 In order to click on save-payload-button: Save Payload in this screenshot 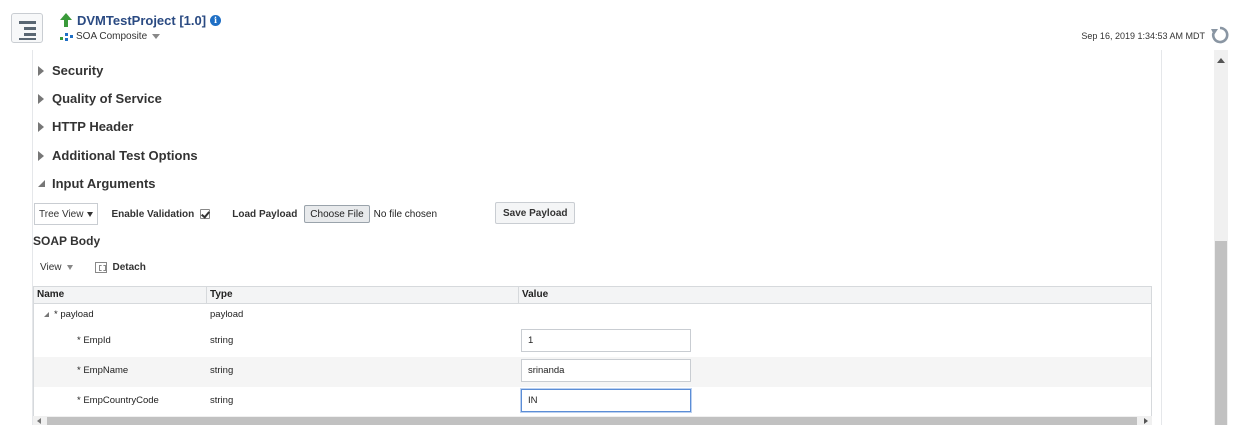, I will do `click(535, 213)`.